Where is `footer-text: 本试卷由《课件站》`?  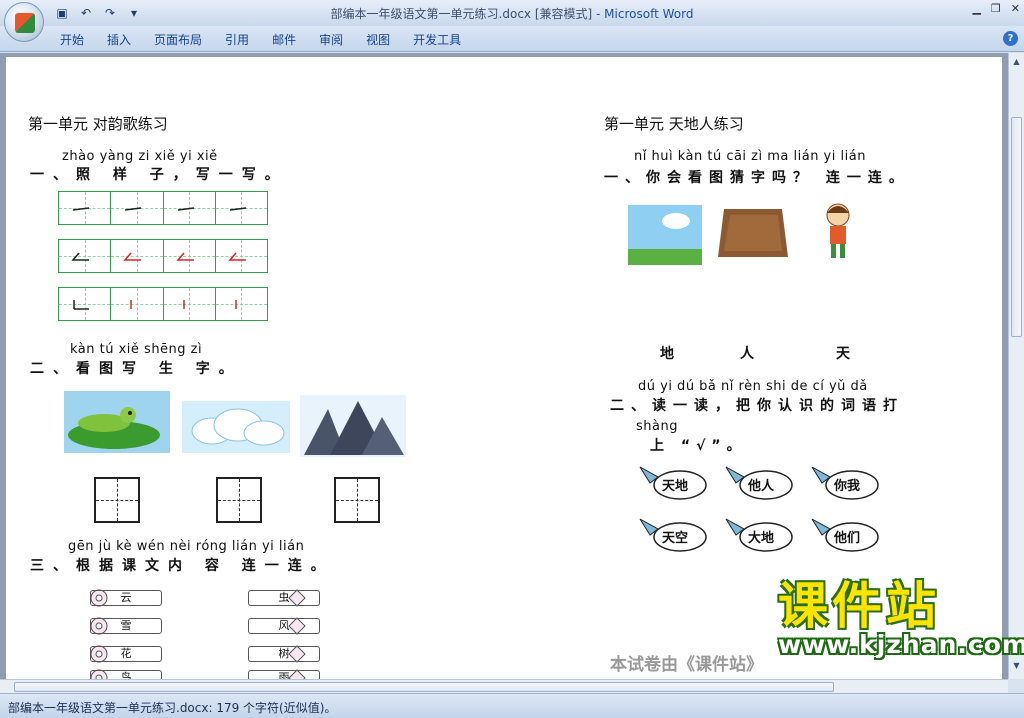
footer-text: 本试卷由《课件站》 is located at coordinates (686, 665).